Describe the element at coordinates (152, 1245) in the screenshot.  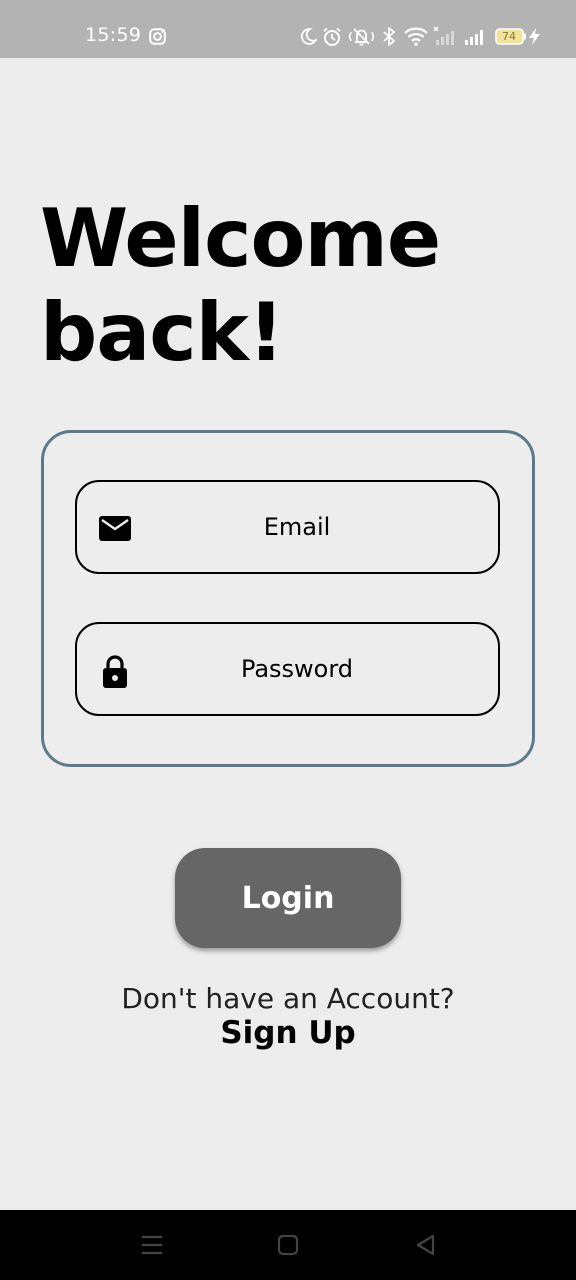
I see `menu-icon` at that location.